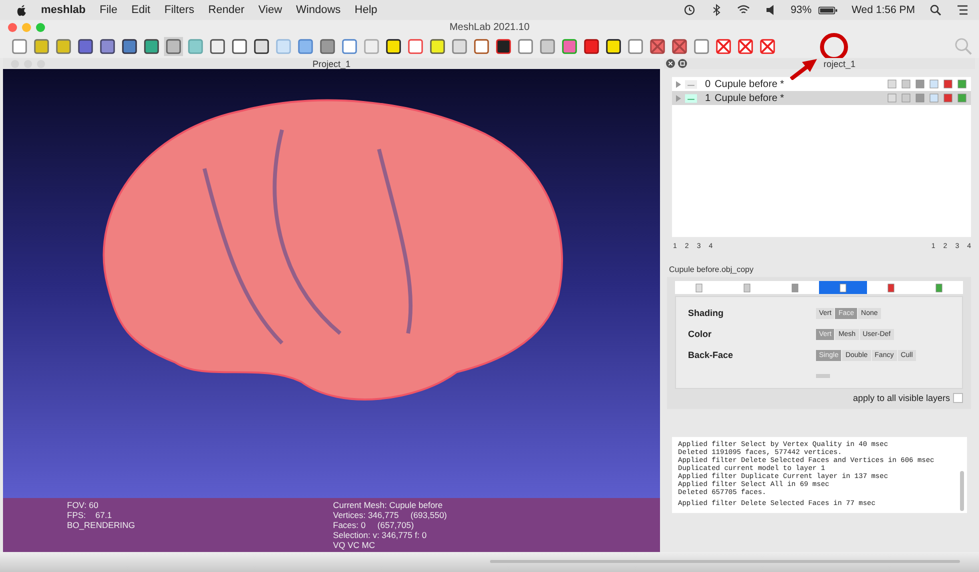 The width and height of the screenshot is (979, 572). I want to click on battery-icon, so click(828, 10).